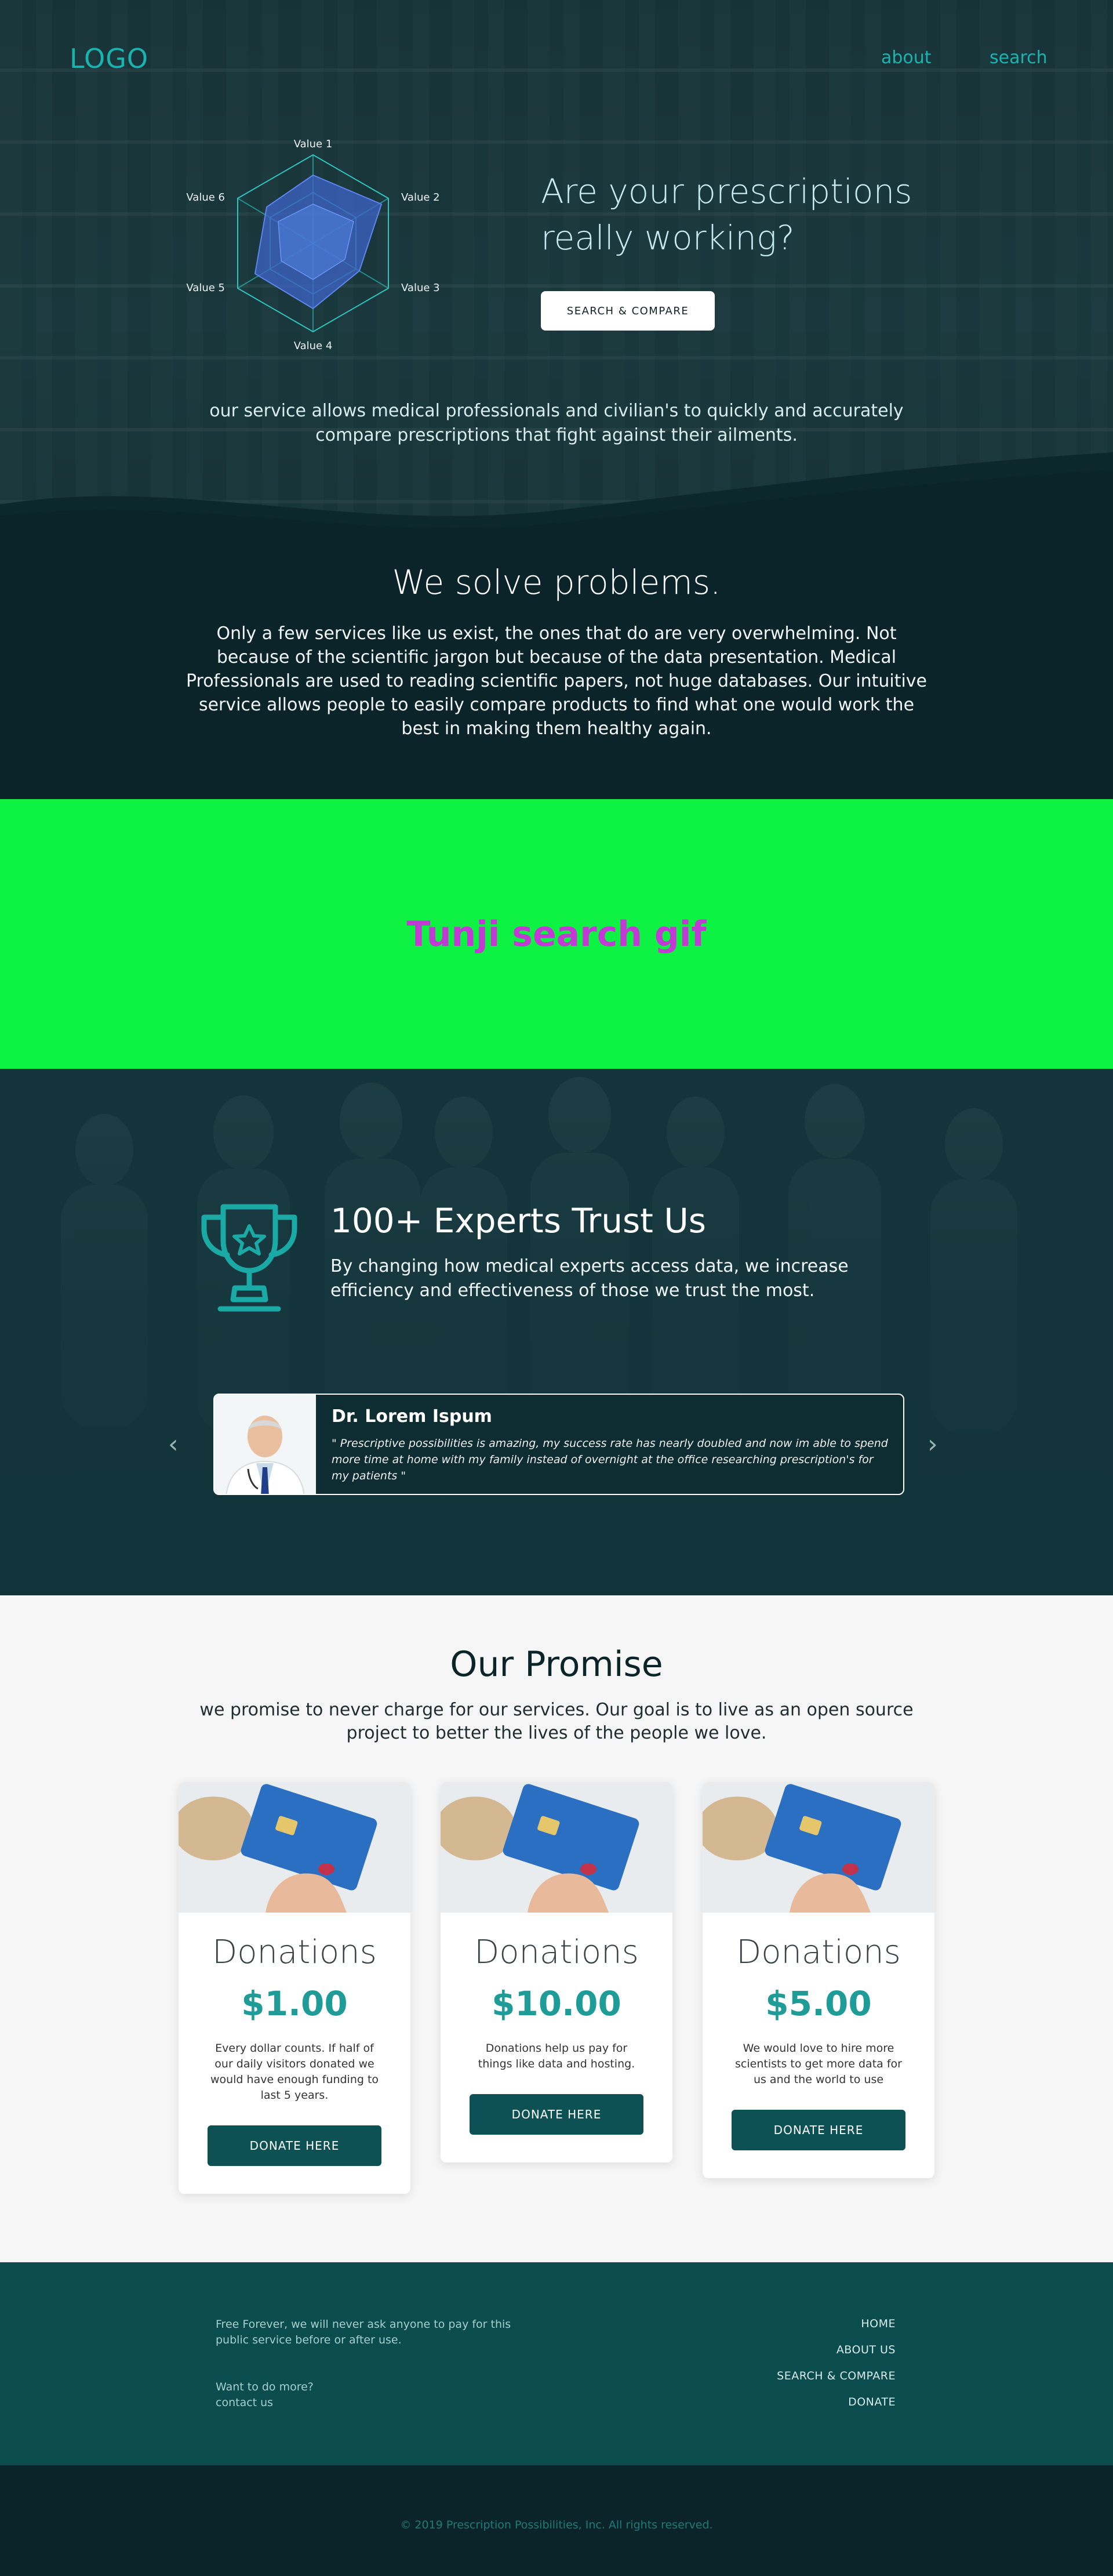 This screenshot has width=1113, height=2576. I want to click on footer-link-home: HOME, so click(879, 2323).